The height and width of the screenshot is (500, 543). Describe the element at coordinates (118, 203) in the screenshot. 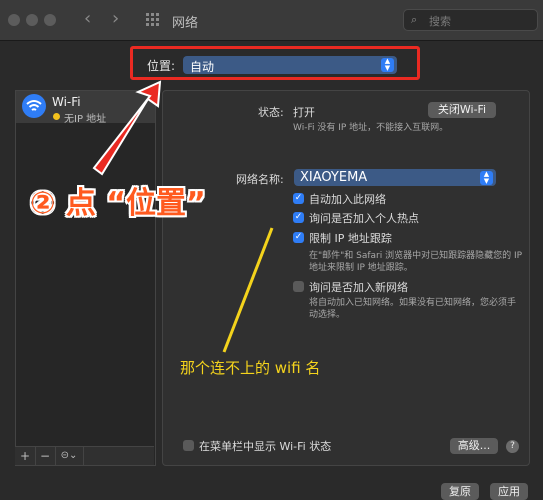

I see `step-annotation: ② 点 “位置”` at that location.